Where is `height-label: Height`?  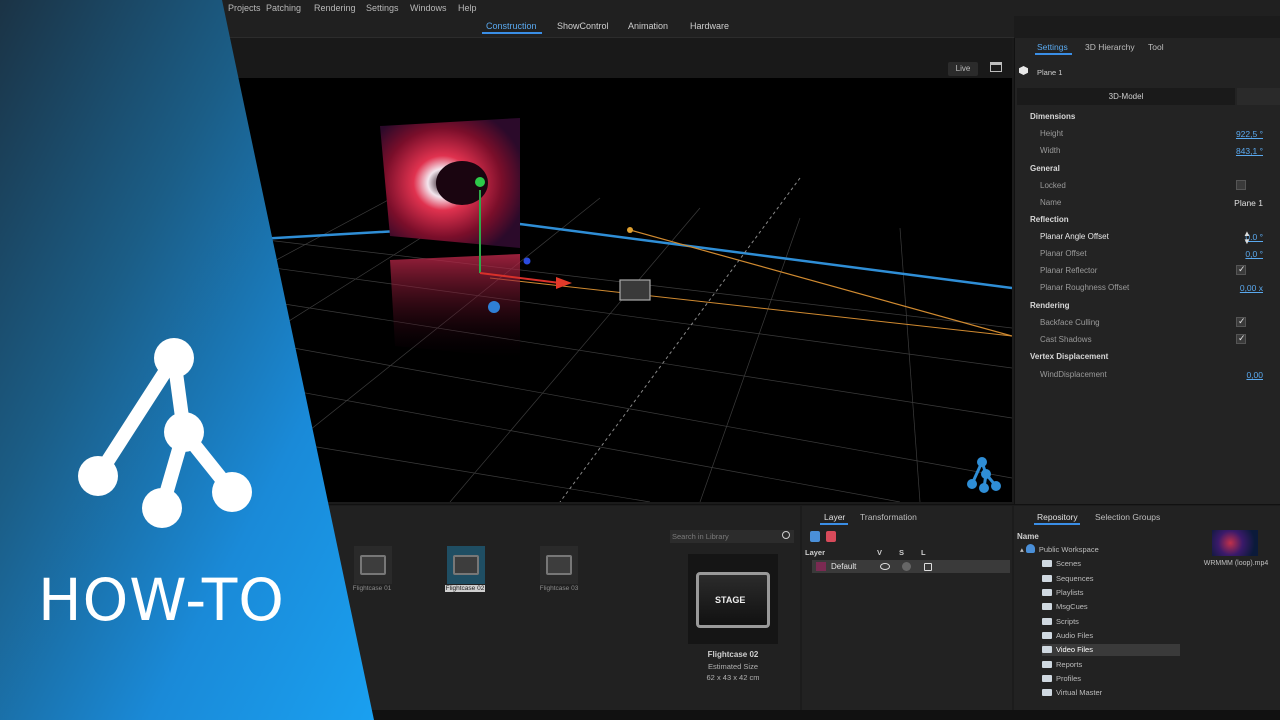 height-label: Height is located at coordinates (1052, 133).